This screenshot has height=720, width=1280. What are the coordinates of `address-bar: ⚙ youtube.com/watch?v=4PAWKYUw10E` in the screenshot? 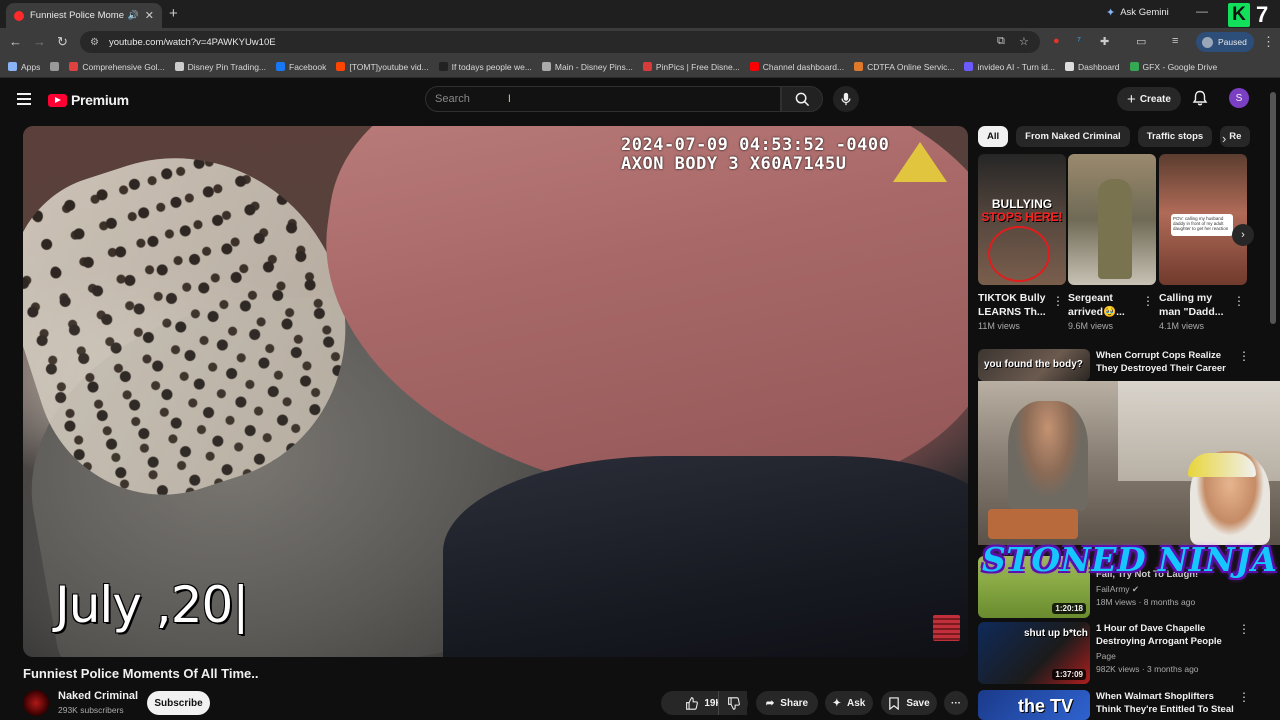 It's located at (560, 42).